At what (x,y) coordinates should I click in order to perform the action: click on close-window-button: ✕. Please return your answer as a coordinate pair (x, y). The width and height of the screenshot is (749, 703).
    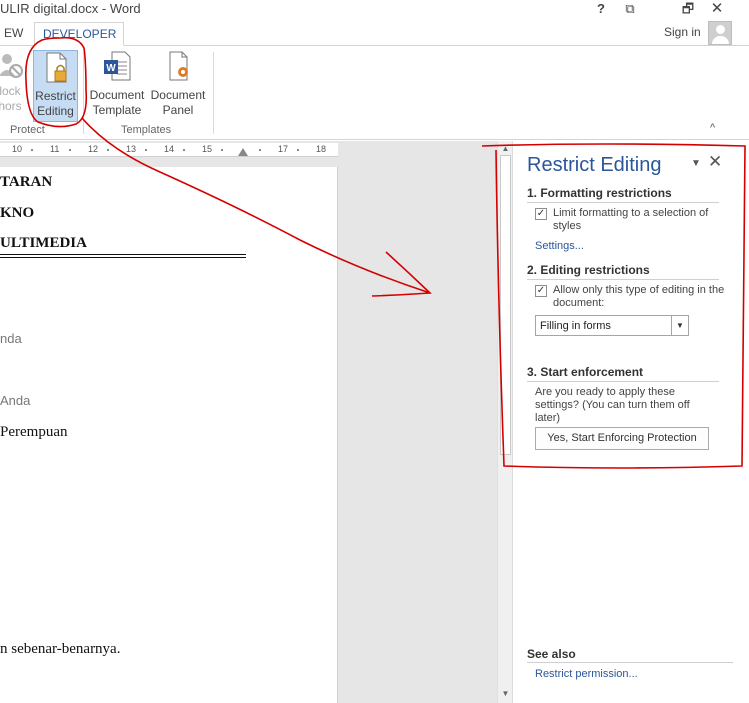
    Looking at the image, I should click on (717, 9).